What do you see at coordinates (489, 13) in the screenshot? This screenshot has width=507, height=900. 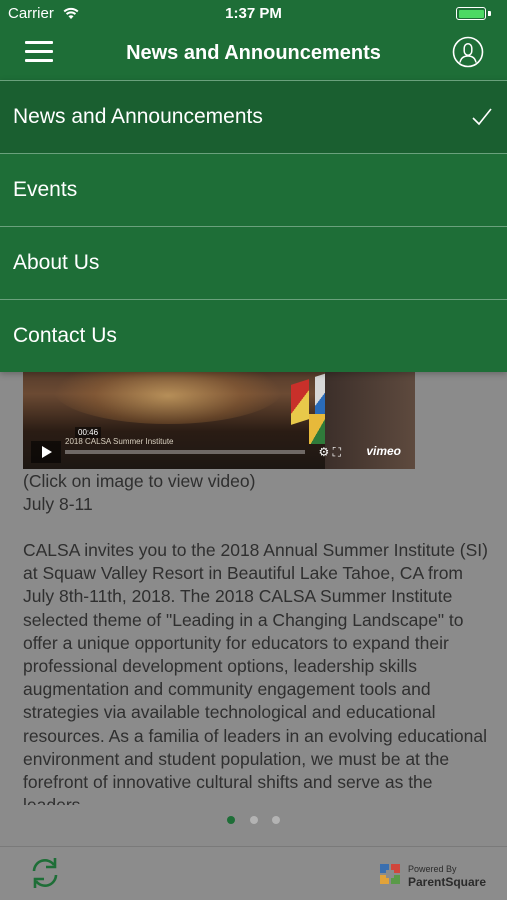 I see `battery-tip` at bounding box center [489, 13].